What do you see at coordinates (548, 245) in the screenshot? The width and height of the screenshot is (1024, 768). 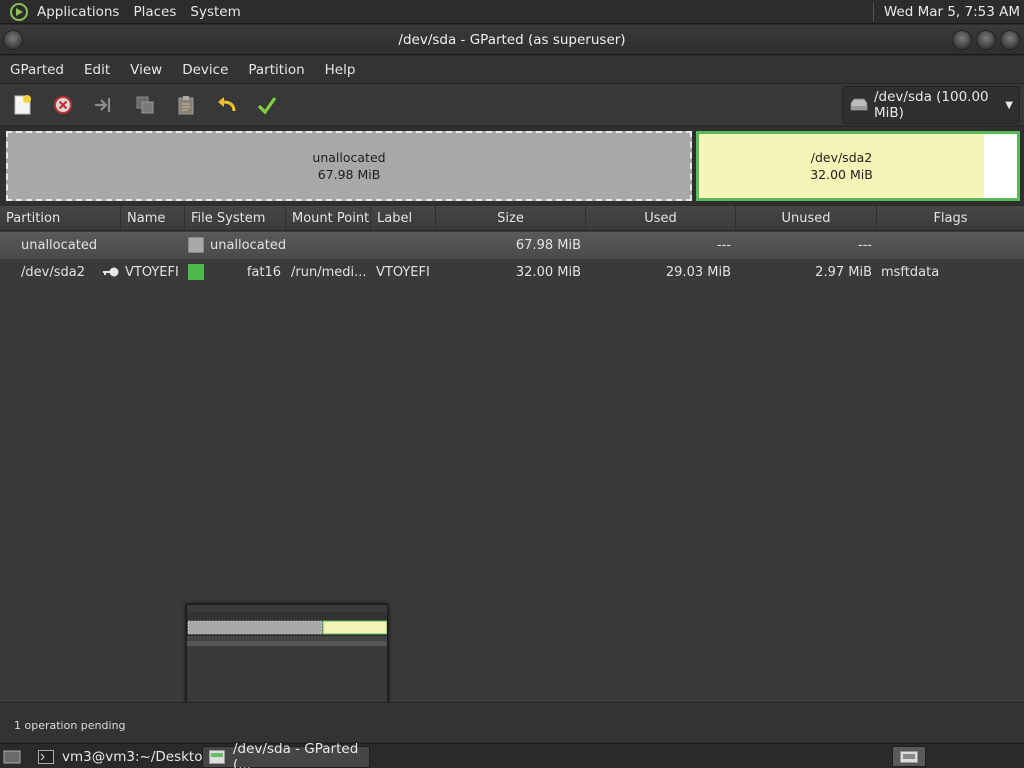 I see `cell-size: 67.98 MiB` at bounding box center [548, 245].